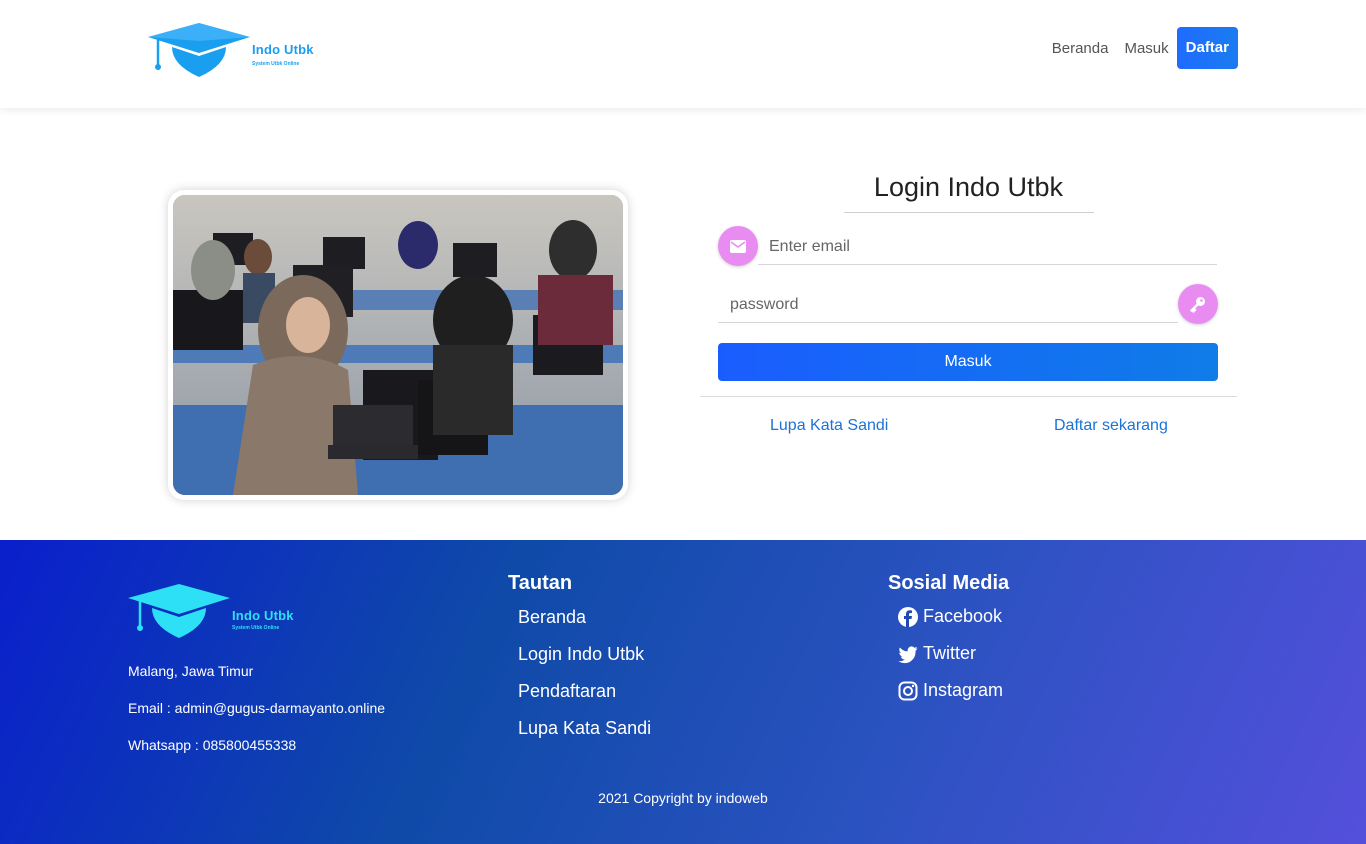  Describe the element at coordinates (963, 690) in the screenshot. I see `social-label-instagram: Instagram` at that location.